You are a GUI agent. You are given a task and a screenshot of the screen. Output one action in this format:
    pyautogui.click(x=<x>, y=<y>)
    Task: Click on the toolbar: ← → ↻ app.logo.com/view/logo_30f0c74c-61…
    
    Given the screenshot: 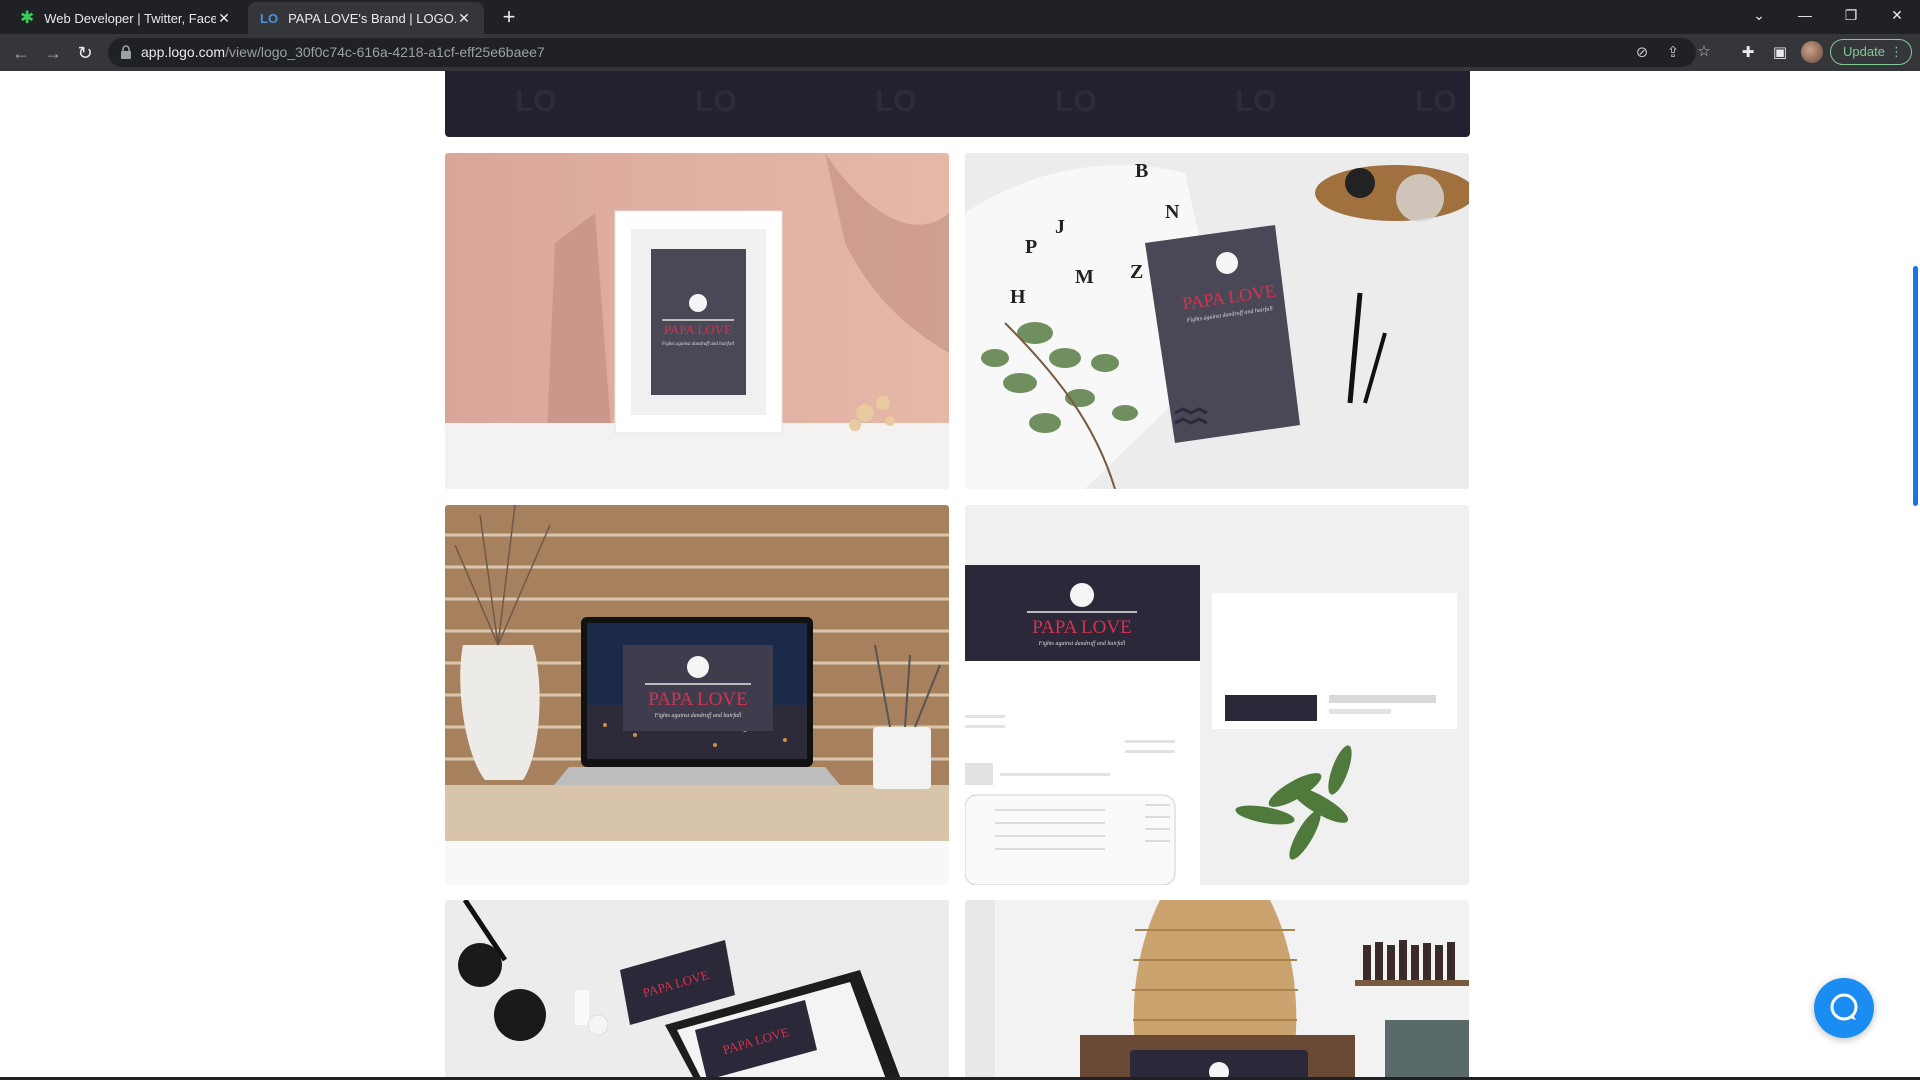 What is the action you would take?
    pyautogui.click(x=960, y=52)
    